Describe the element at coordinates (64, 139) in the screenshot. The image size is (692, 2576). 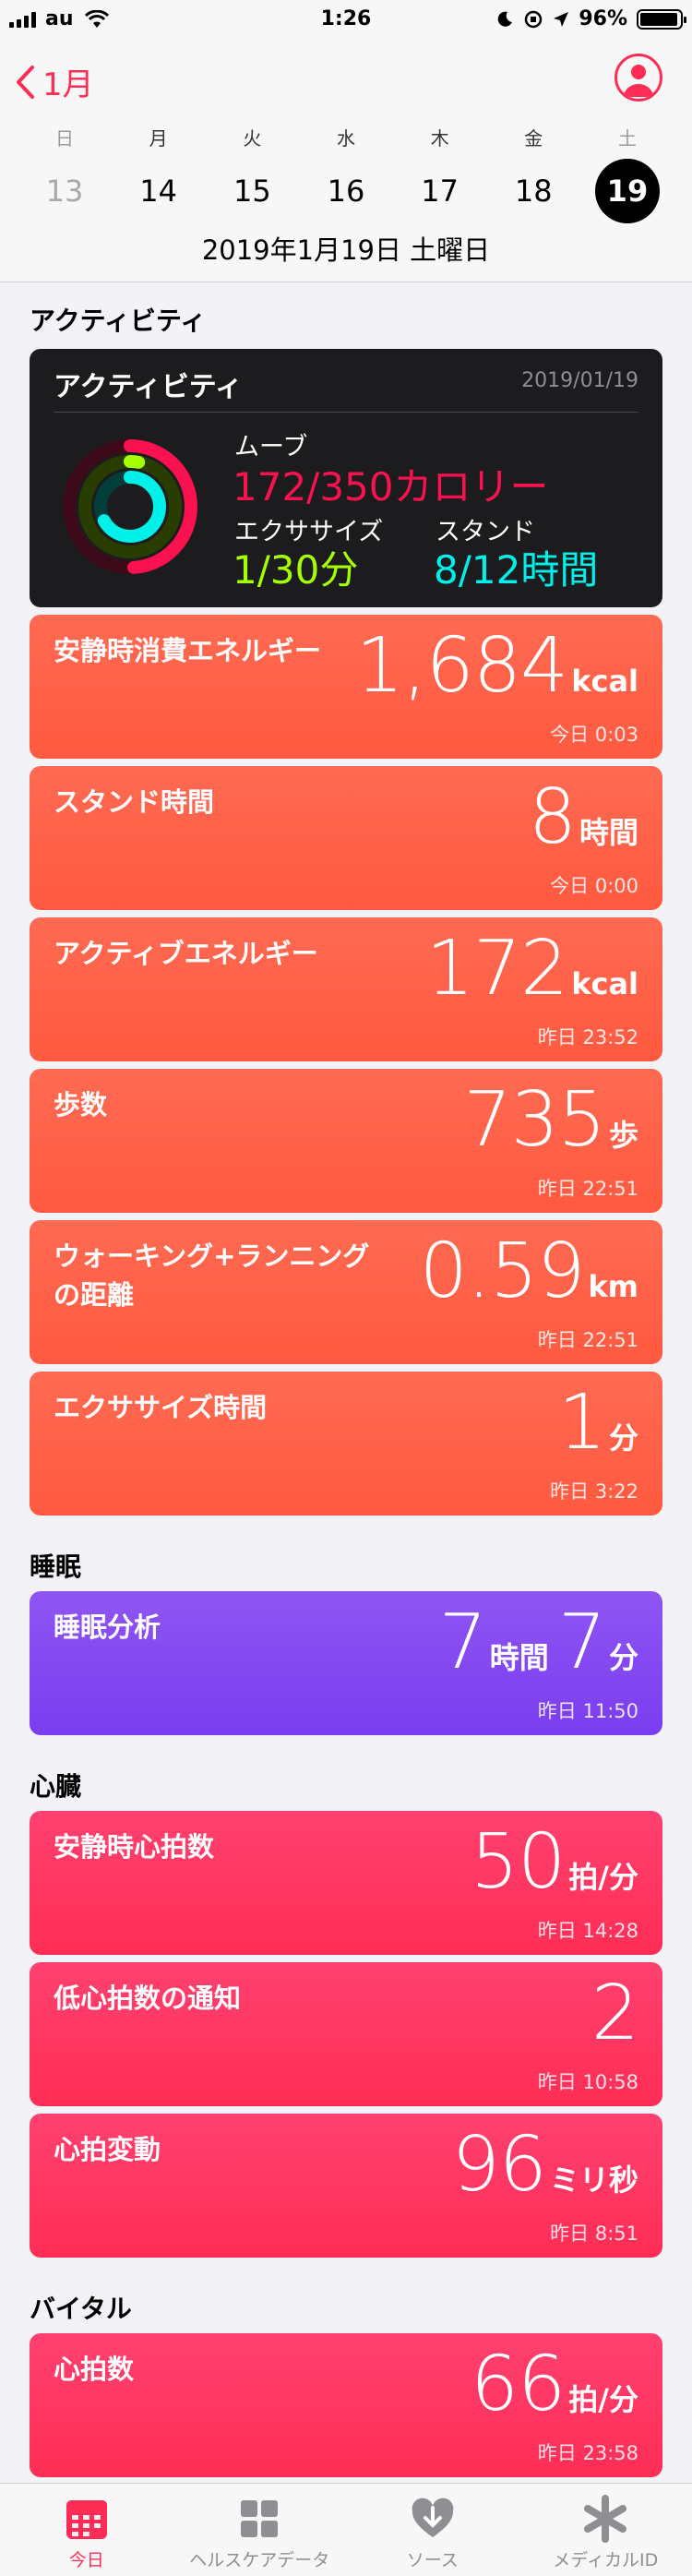
I see `weekday-label: 日` at that location.